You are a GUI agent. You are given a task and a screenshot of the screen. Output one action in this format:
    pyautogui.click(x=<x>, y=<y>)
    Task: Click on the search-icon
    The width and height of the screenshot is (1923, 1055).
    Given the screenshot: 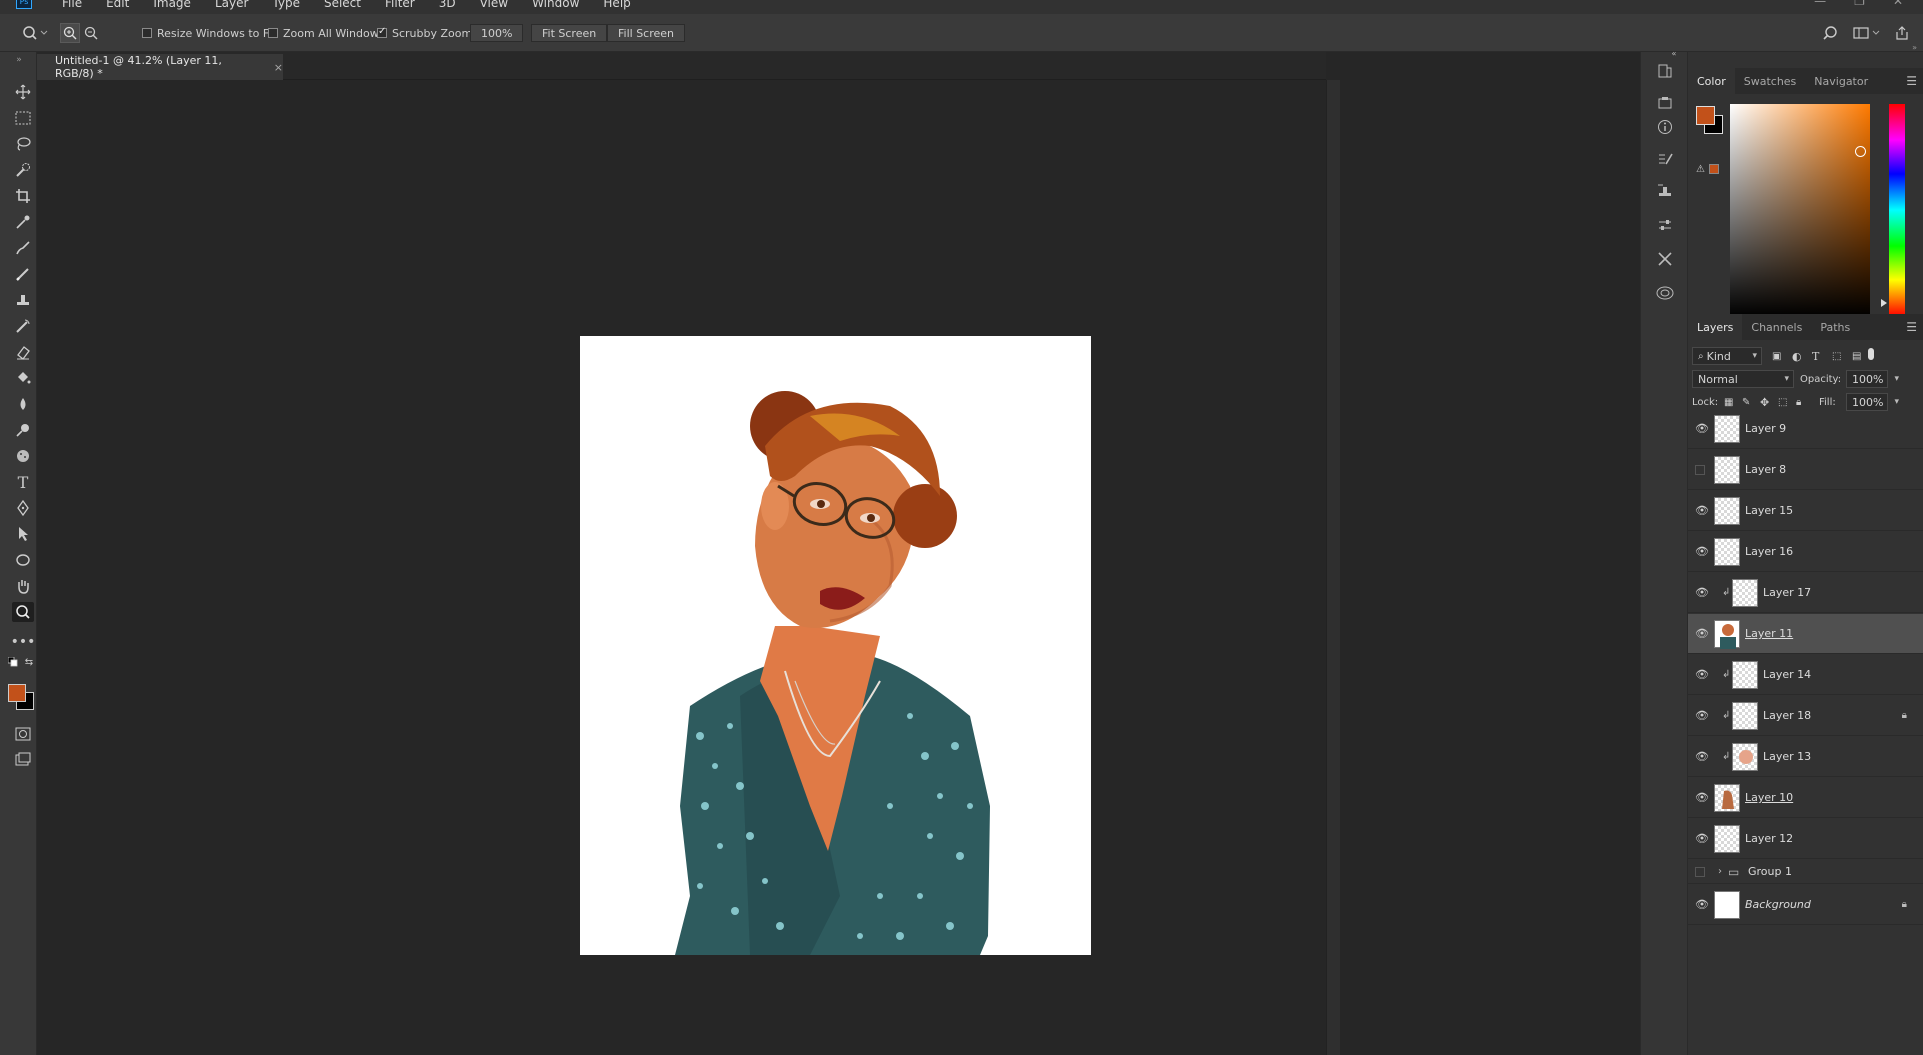 What is the action you would take?
    pyautogui.click(x=1830, y=33)
    